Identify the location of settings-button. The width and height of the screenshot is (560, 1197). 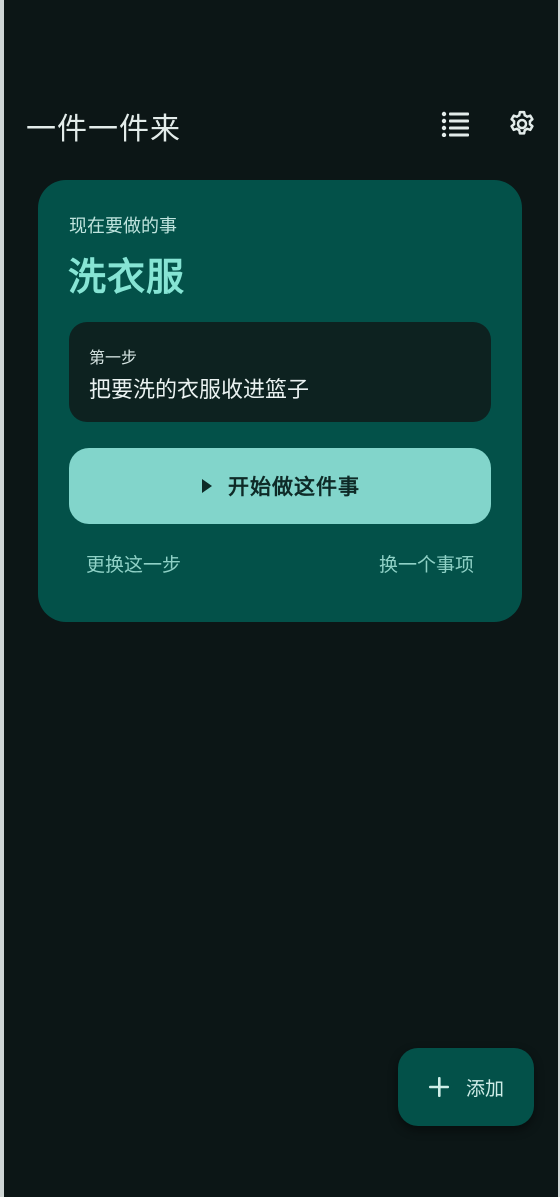
(522, 124).